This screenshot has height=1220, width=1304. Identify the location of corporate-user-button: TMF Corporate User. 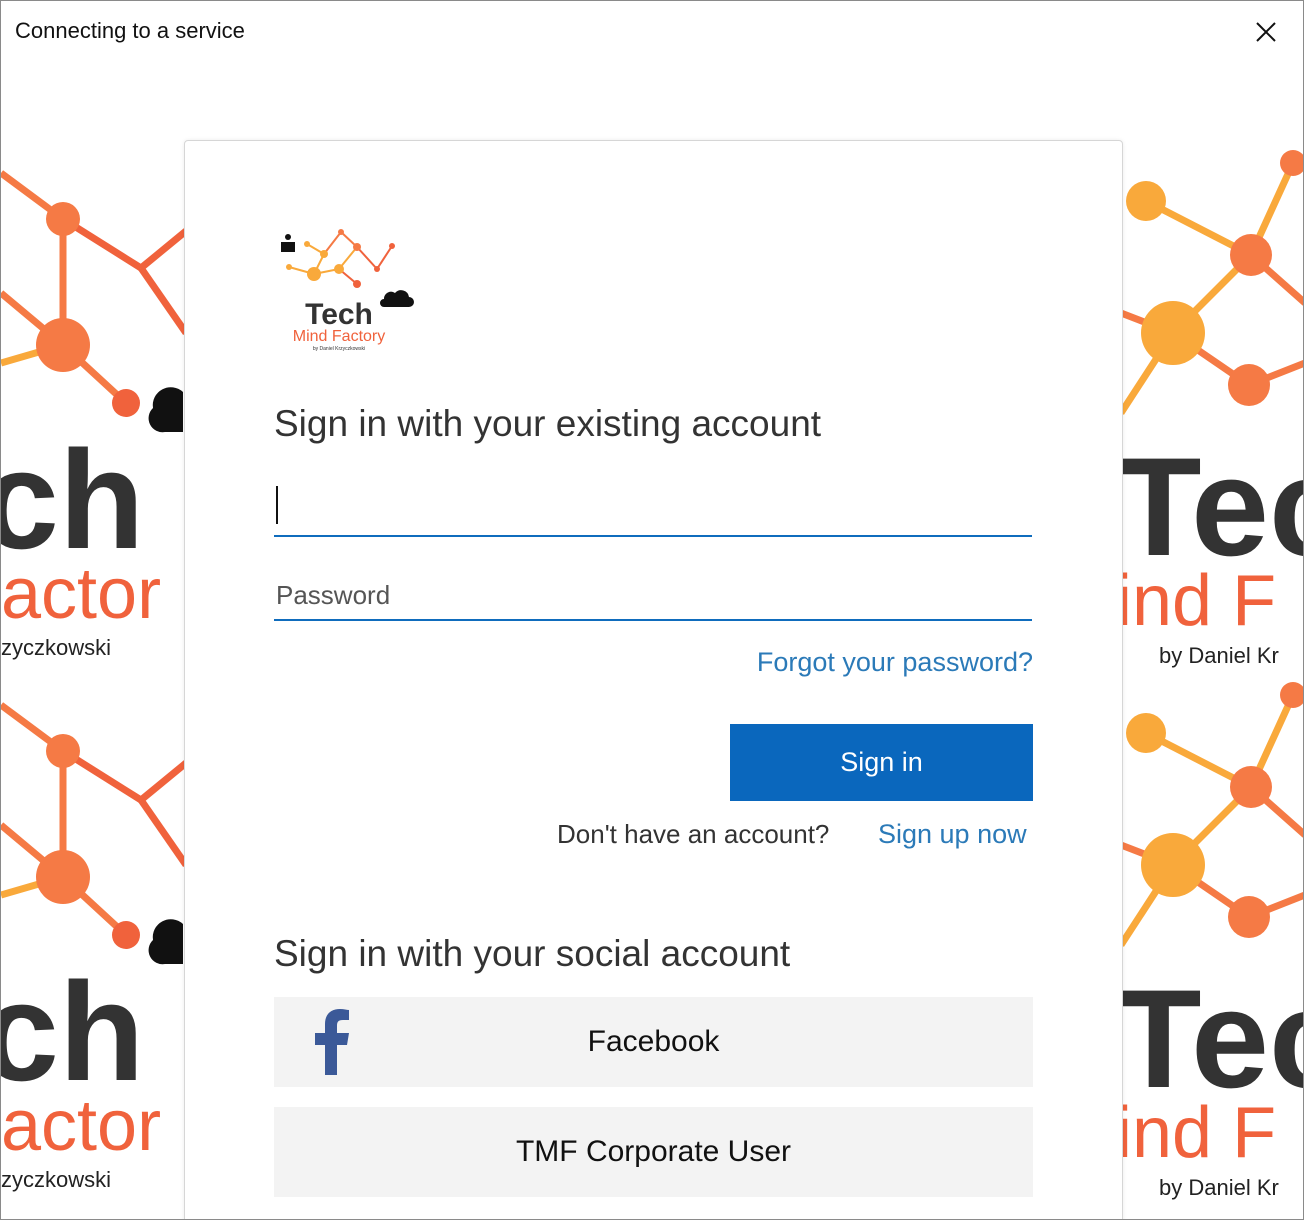
(653, 1152).